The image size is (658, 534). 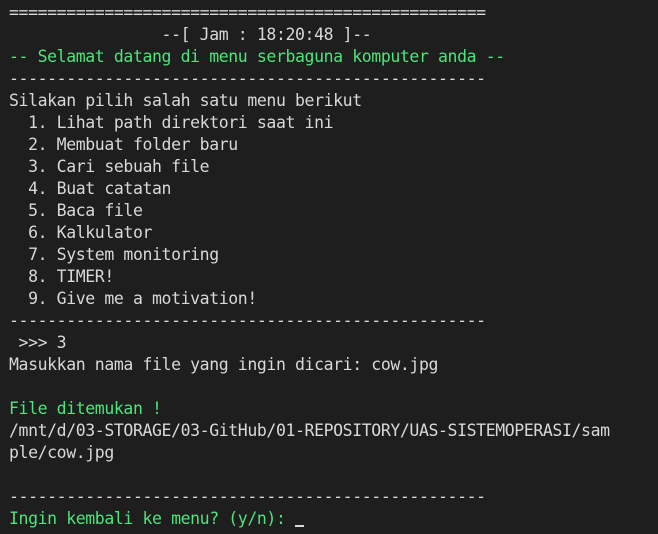 I want to click on found-path-line-2: ple/cow.jpg, so click(x=61, y=452).